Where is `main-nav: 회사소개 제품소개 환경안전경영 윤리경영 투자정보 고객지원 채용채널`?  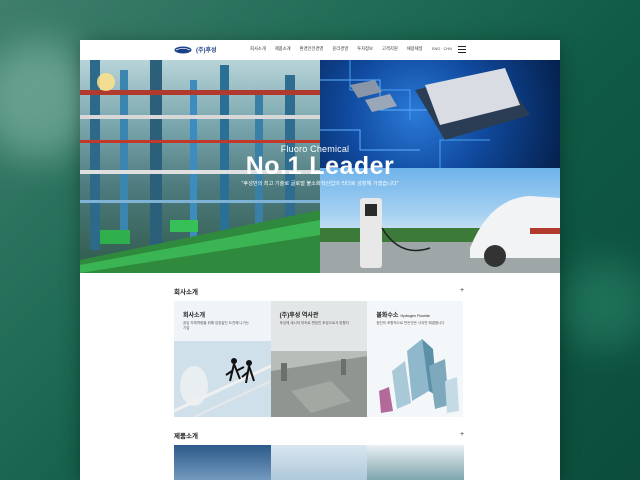 main-nav: 회사소개 제품소개 환경안전경영 윤리경영 투자정보 고객지원 채용채널 is located at coordinates (336, 49).